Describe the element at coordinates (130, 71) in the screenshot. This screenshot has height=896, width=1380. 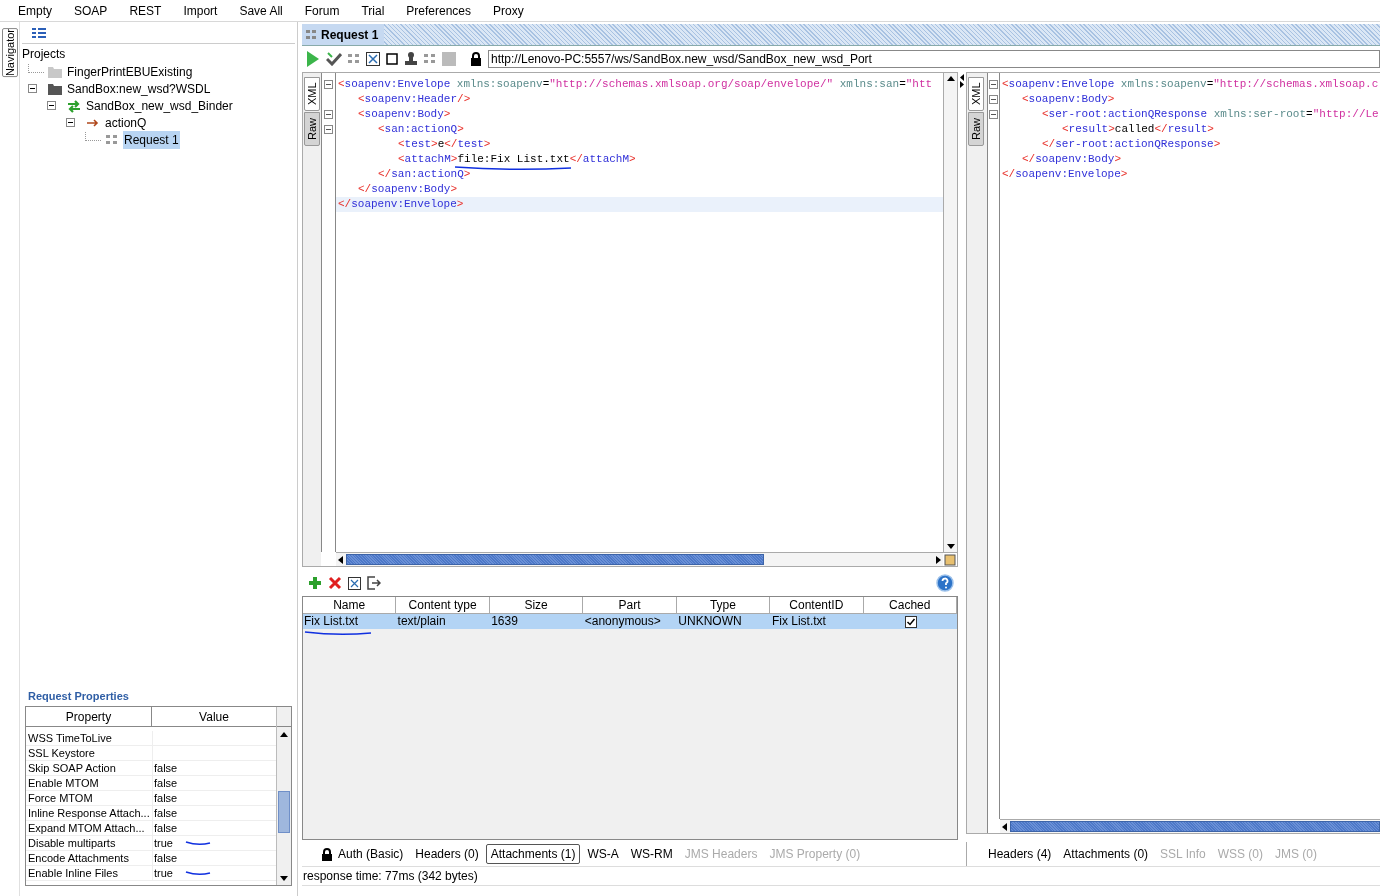
I see `tree-item: FingerPrintEBUExisting` at that location.